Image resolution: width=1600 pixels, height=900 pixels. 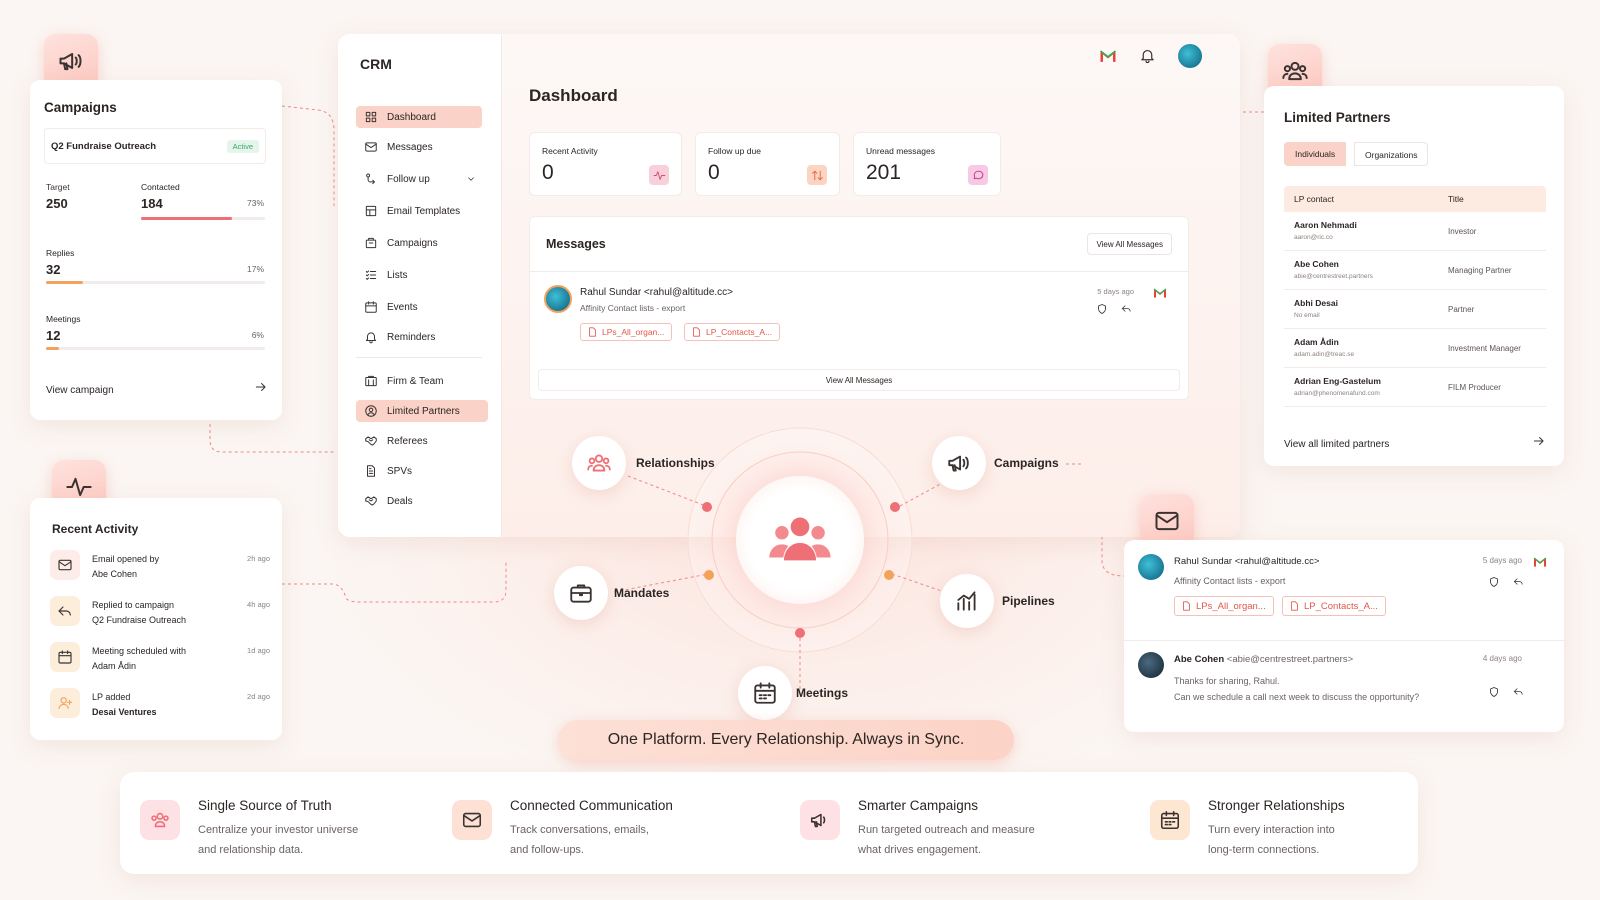 What do you see at coordinates (265, 805) in the screenshot?
I see `feature-title: Single Source of Truth` at bounding box center [265, 805].